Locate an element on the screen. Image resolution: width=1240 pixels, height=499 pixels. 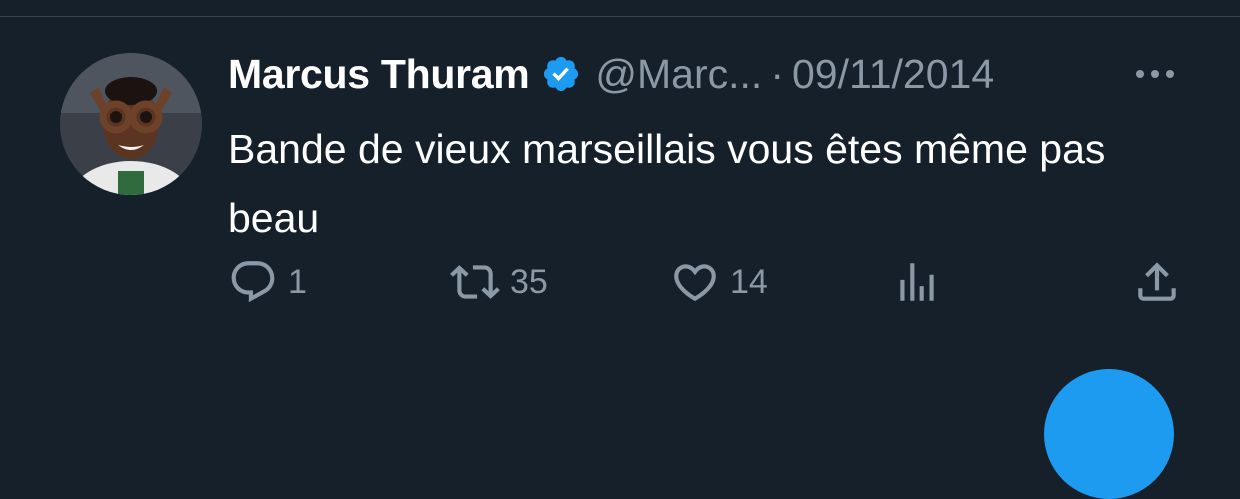
speech-bubble-icon is located at coordinates (253, 282).